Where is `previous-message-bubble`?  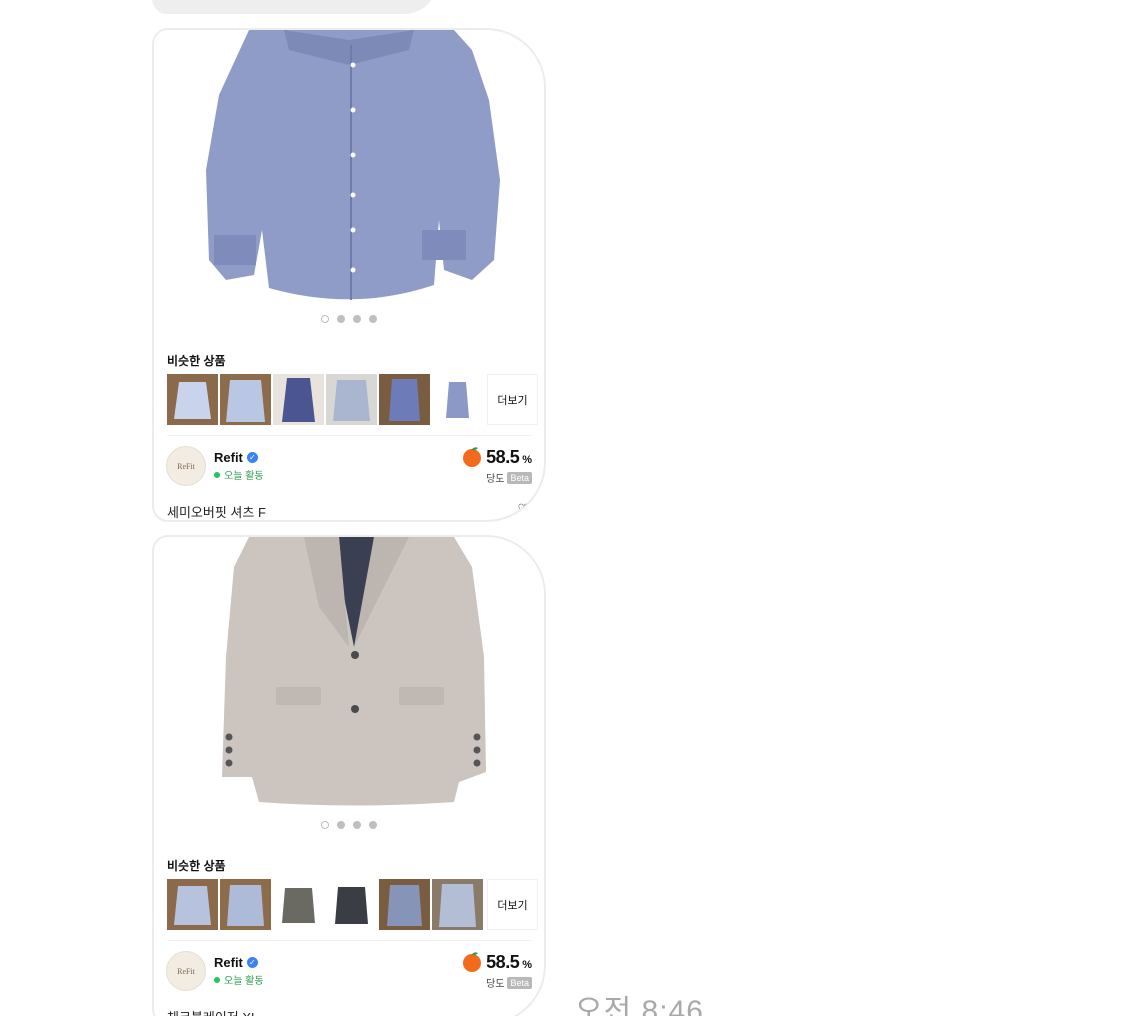
previous-message-bubble is located at coordinates (295, 7).